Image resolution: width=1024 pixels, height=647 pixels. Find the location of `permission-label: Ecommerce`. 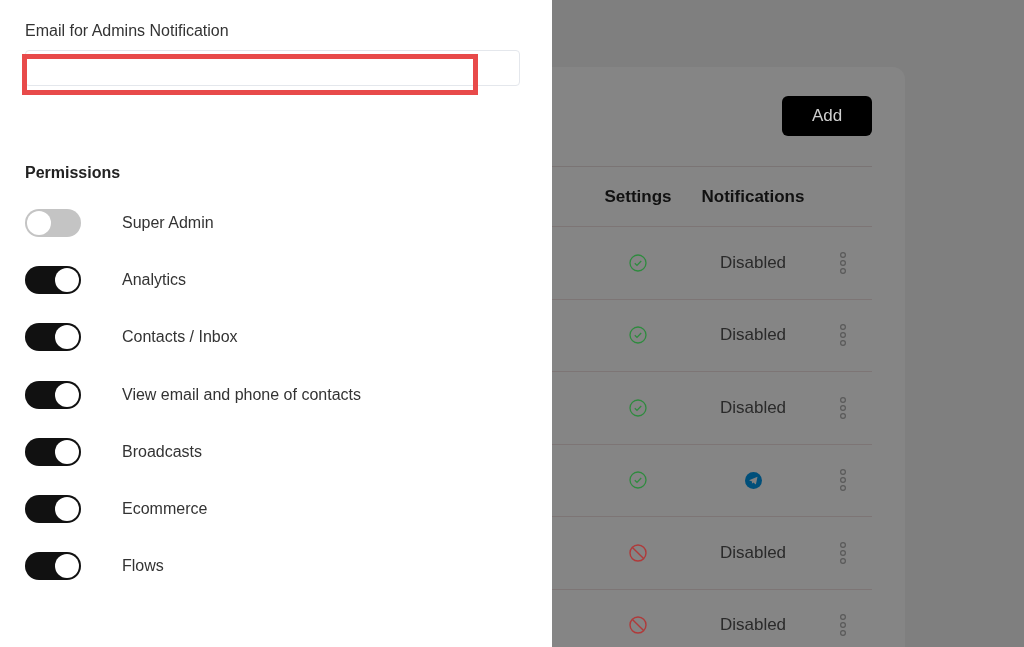

permission-label: Ecommerce is located at coordinates (165, 509).